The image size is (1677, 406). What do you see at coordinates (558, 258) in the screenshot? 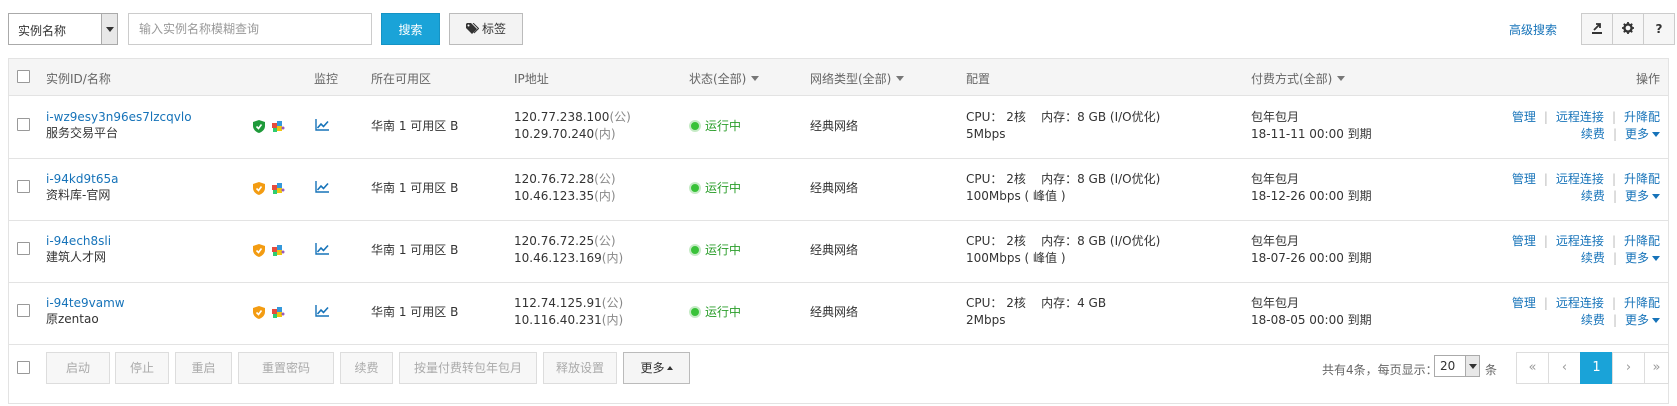
I see `private-ip: 10.46.123.169` at bounding box center [558, 258].